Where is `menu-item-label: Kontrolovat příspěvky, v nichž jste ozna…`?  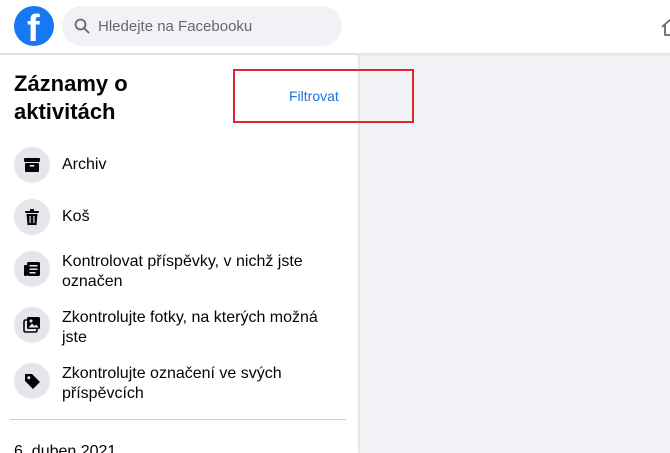 menu-item-label: Kontrolovat příspěvky, v nichž jste ozna… is located at coordinates (182, 271).